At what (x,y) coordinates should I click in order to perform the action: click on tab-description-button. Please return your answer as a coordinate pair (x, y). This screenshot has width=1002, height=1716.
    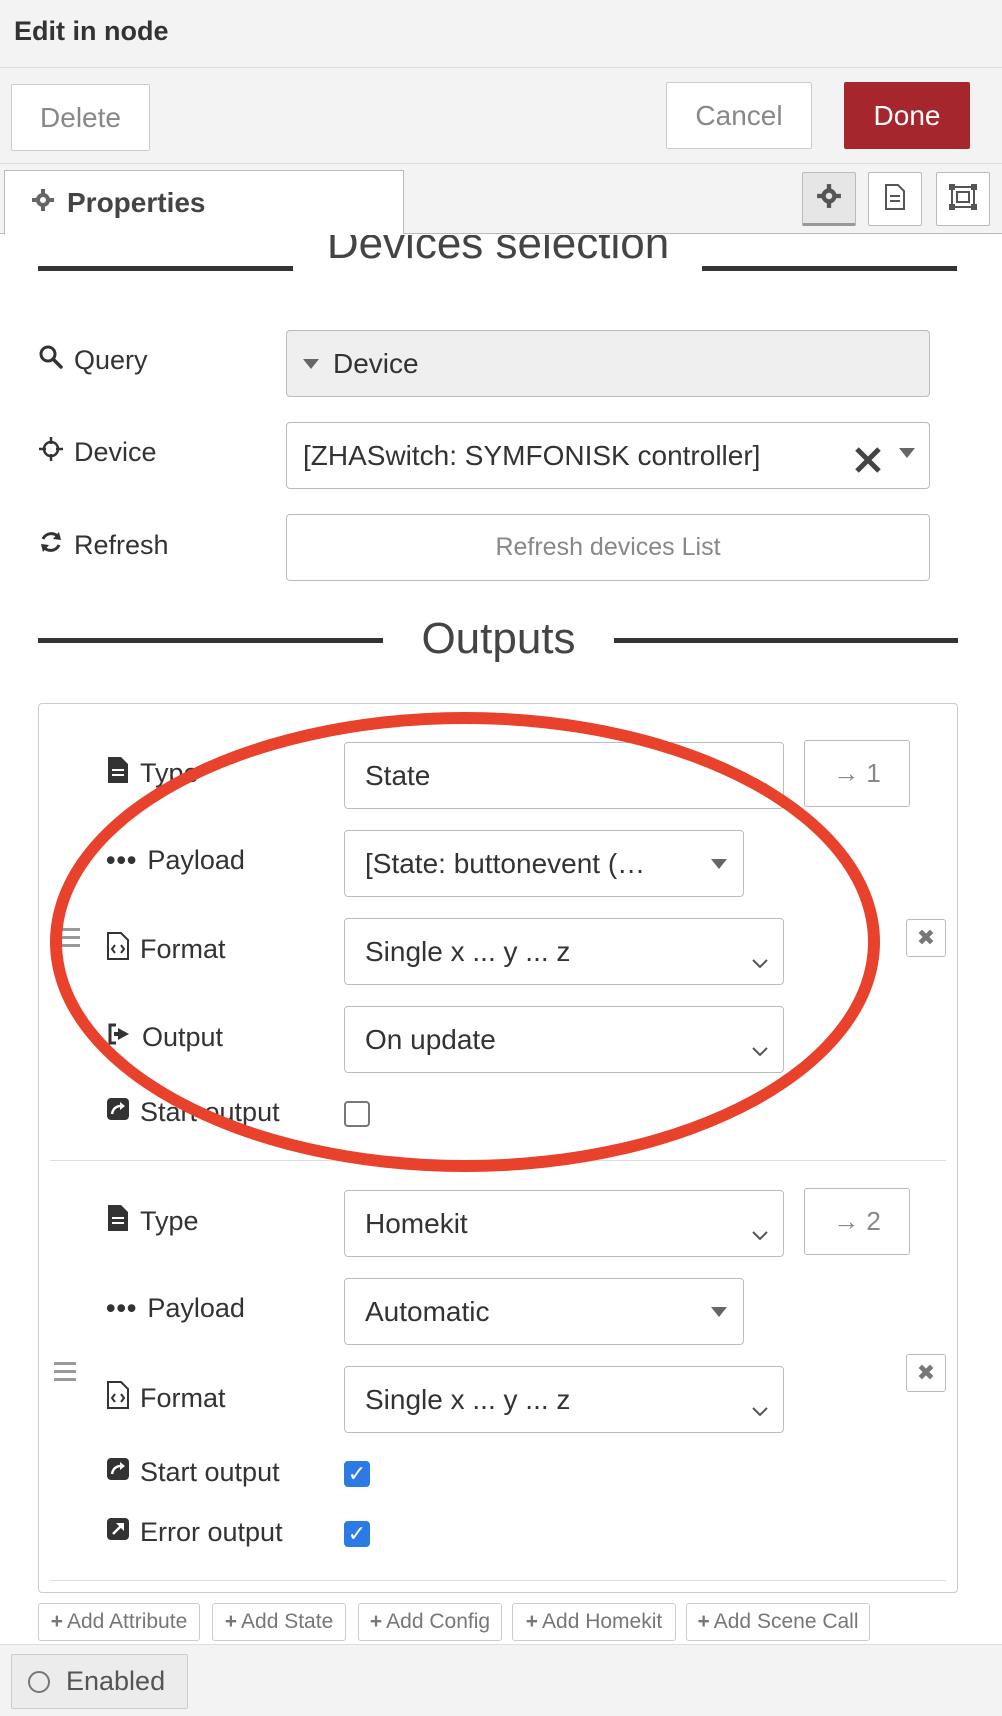
    Looking at the image, I should click on (895, 199).